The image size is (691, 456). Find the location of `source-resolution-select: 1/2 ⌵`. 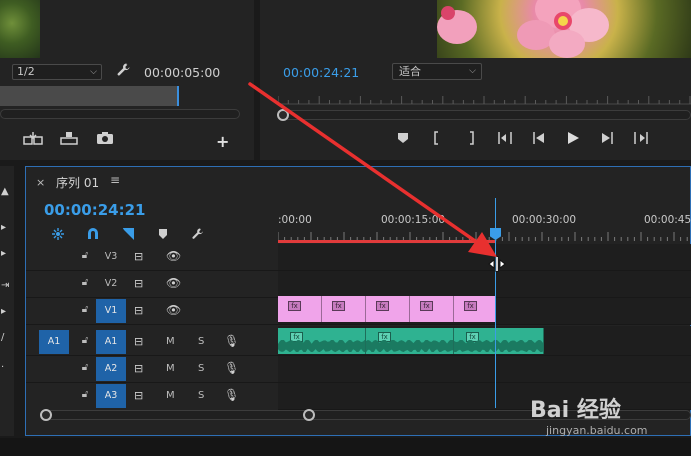

source-resolution-select: 1/2 ⌵ is located at coordinates (57, 72).